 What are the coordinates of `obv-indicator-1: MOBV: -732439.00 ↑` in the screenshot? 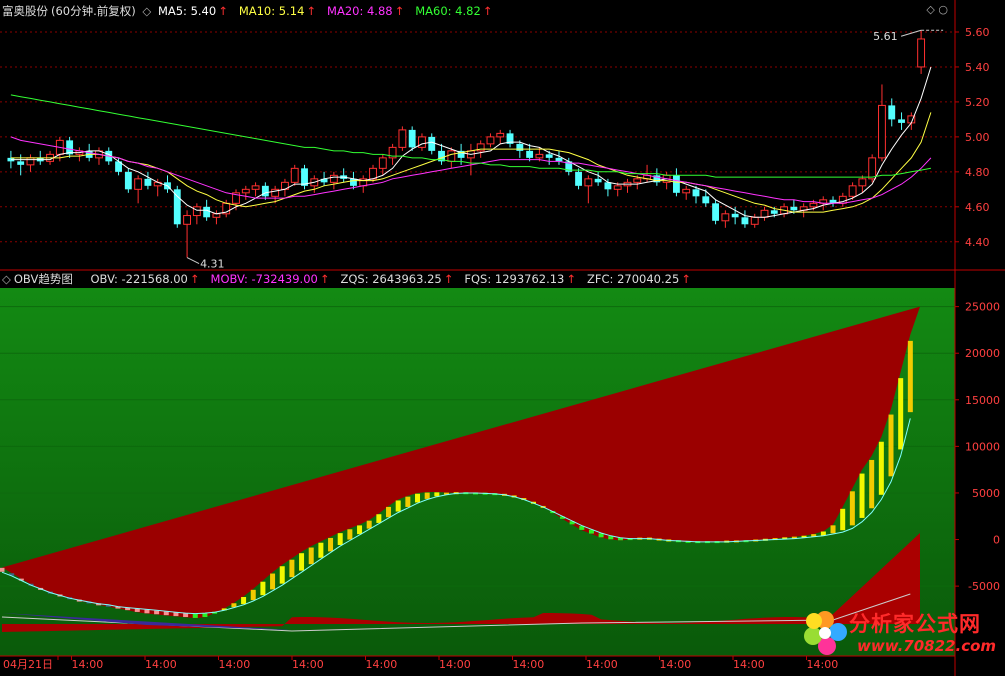 It's located at (270, 279).